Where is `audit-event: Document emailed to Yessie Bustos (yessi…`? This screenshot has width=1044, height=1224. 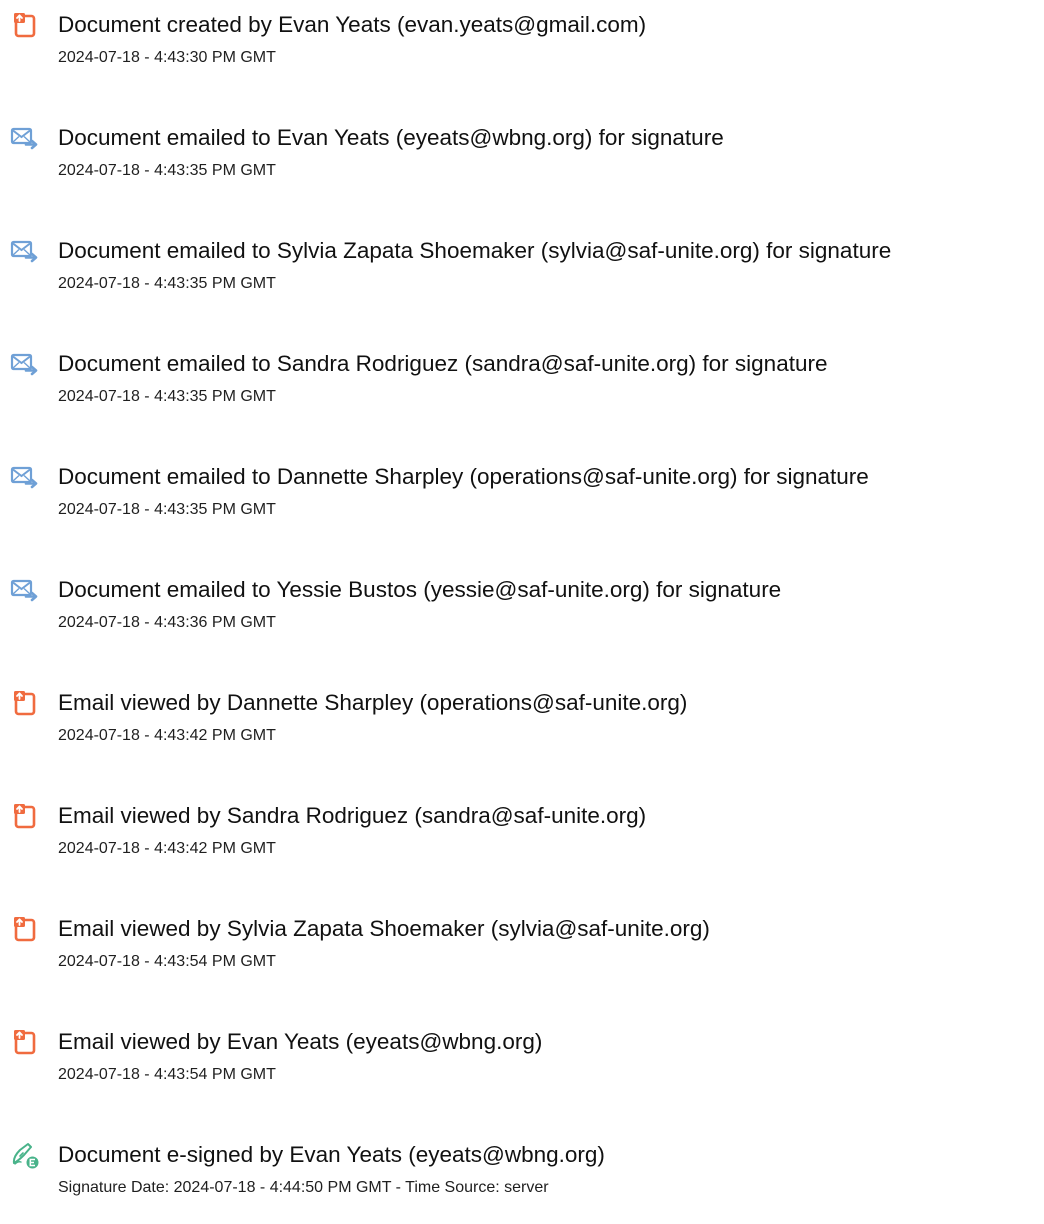
audit-event: Document emailed to Yessie Bustos (yessi… is located at coordinates (522, 605).